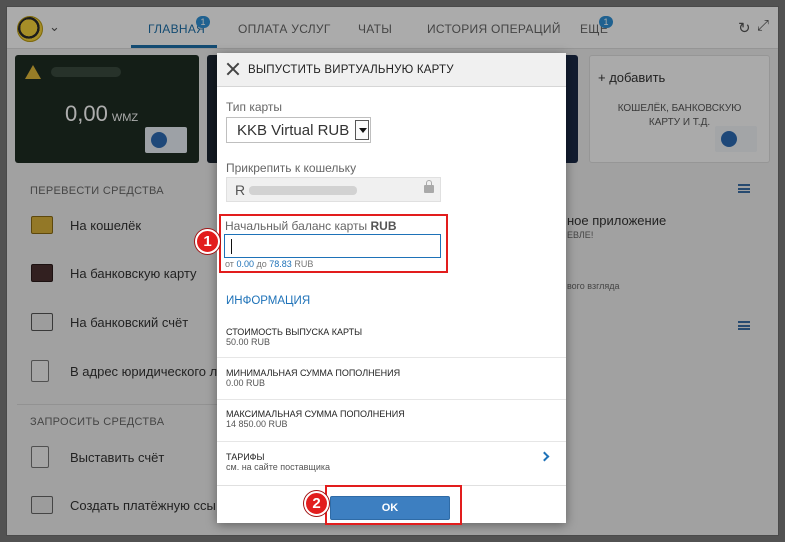  I want to click on chevron-down-icon, so click(362, 130).